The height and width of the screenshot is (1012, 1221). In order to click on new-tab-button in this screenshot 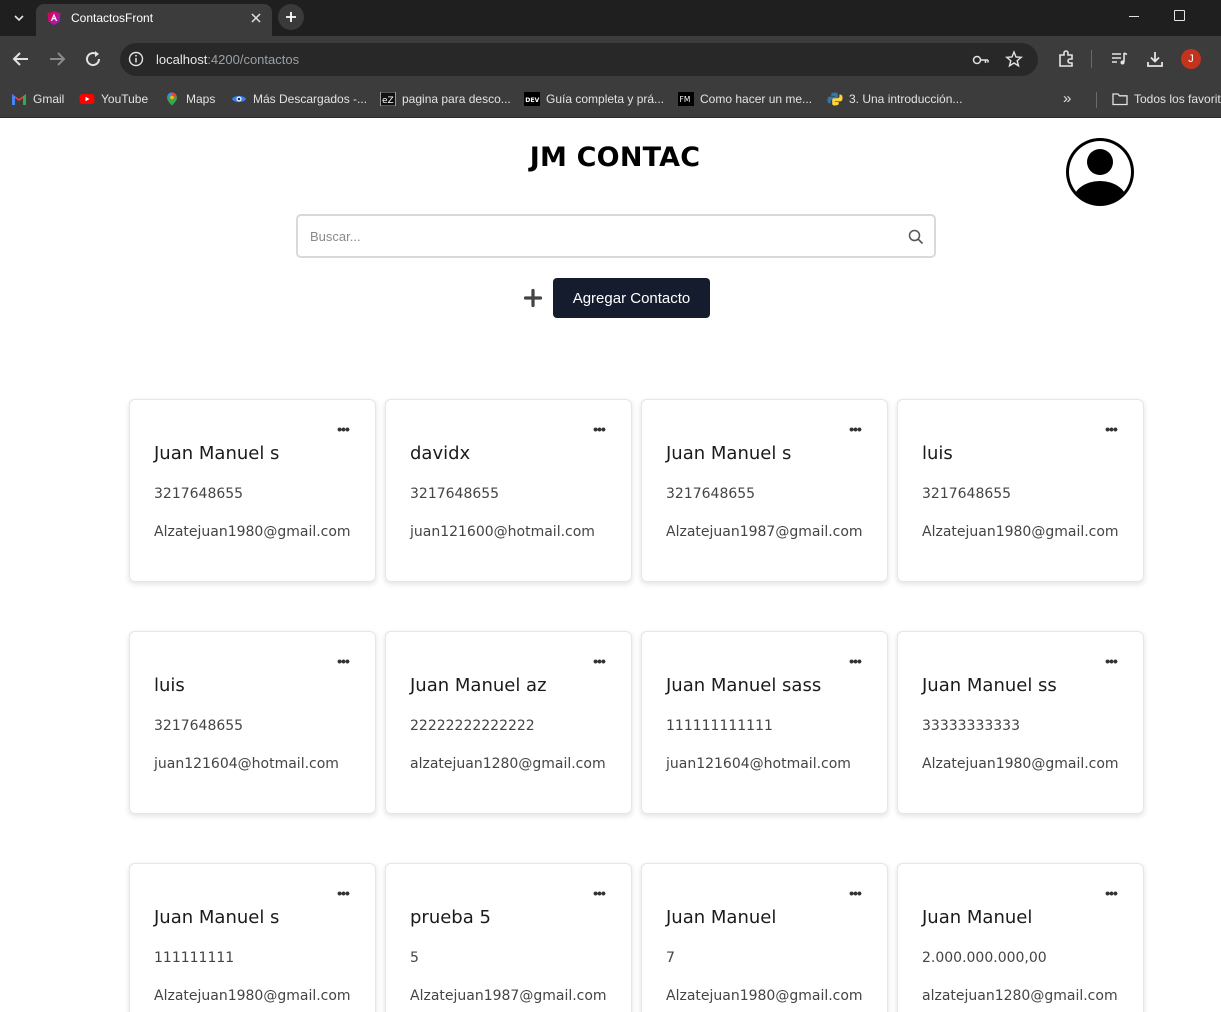, I will do `click(291, 17)`.